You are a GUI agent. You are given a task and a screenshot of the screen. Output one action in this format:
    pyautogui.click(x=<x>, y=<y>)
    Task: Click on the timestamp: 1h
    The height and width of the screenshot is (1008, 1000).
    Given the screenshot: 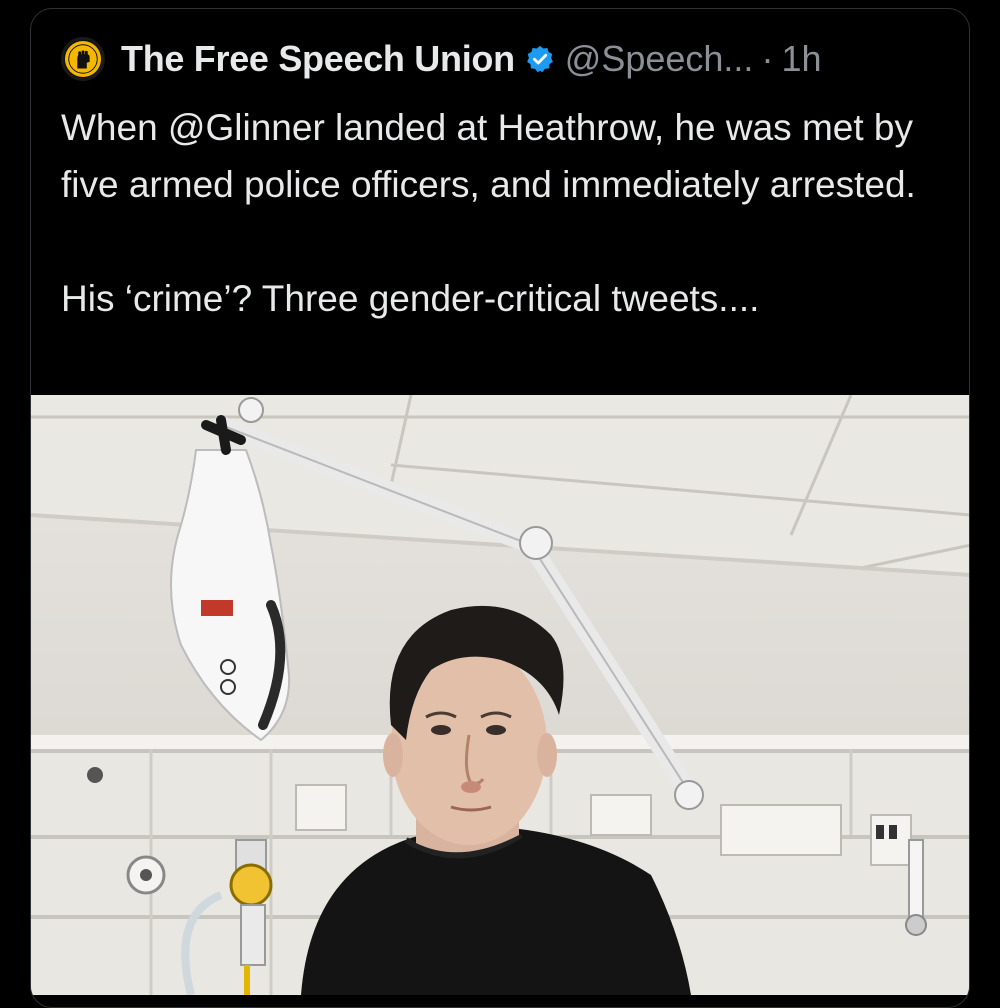 What is the action you would take?
    pyautogui.click(x=801, y=59)
    